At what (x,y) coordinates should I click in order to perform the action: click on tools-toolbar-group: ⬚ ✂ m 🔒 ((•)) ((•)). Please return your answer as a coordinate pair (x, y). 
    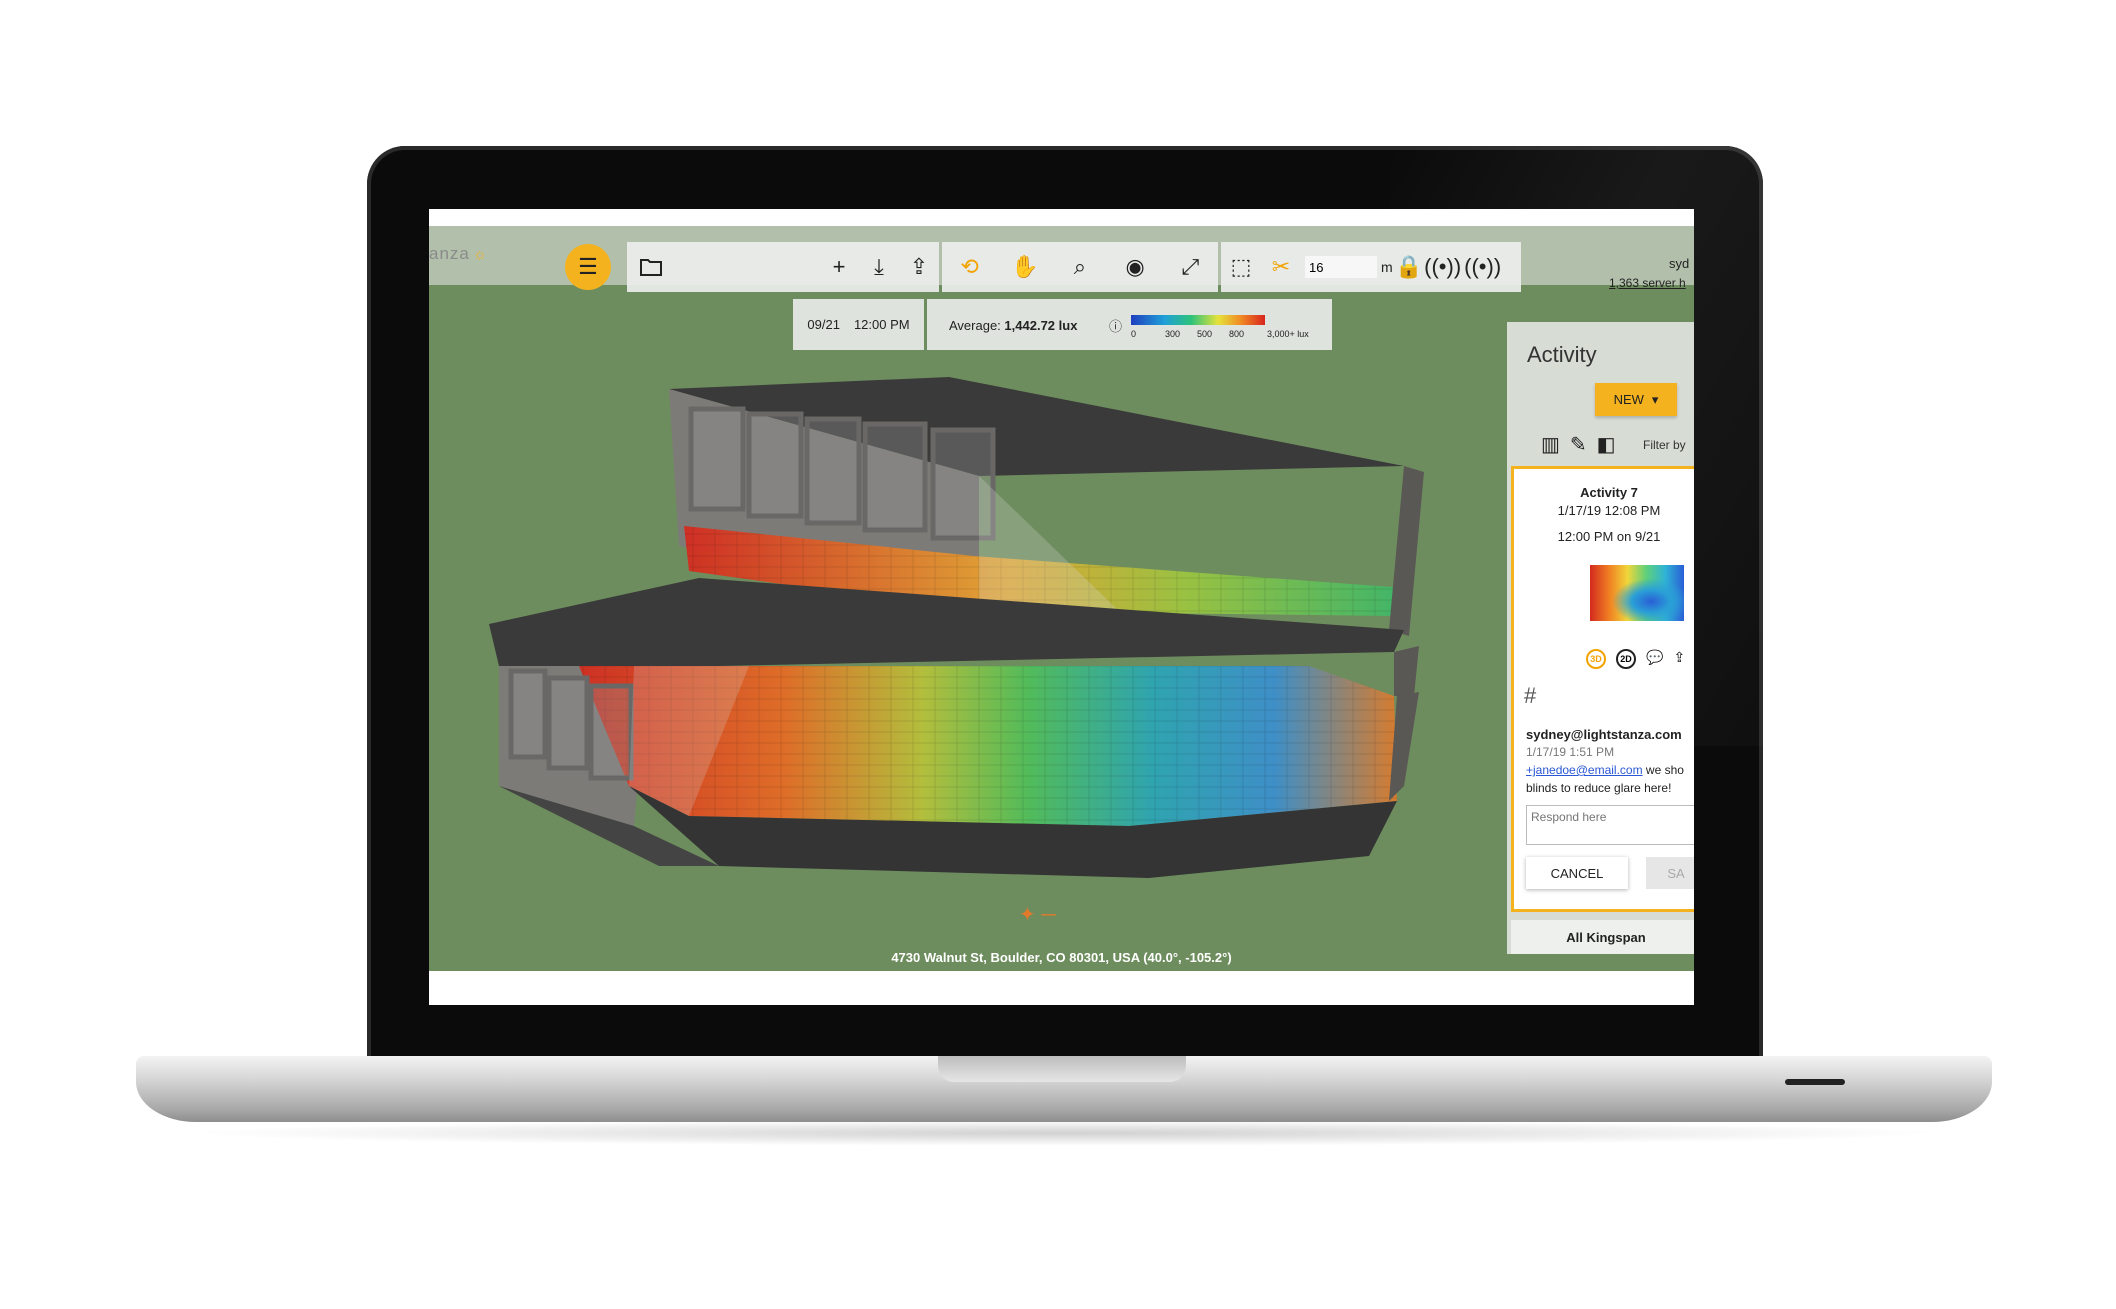
    Looking at the image, I should click on (1371, 267).